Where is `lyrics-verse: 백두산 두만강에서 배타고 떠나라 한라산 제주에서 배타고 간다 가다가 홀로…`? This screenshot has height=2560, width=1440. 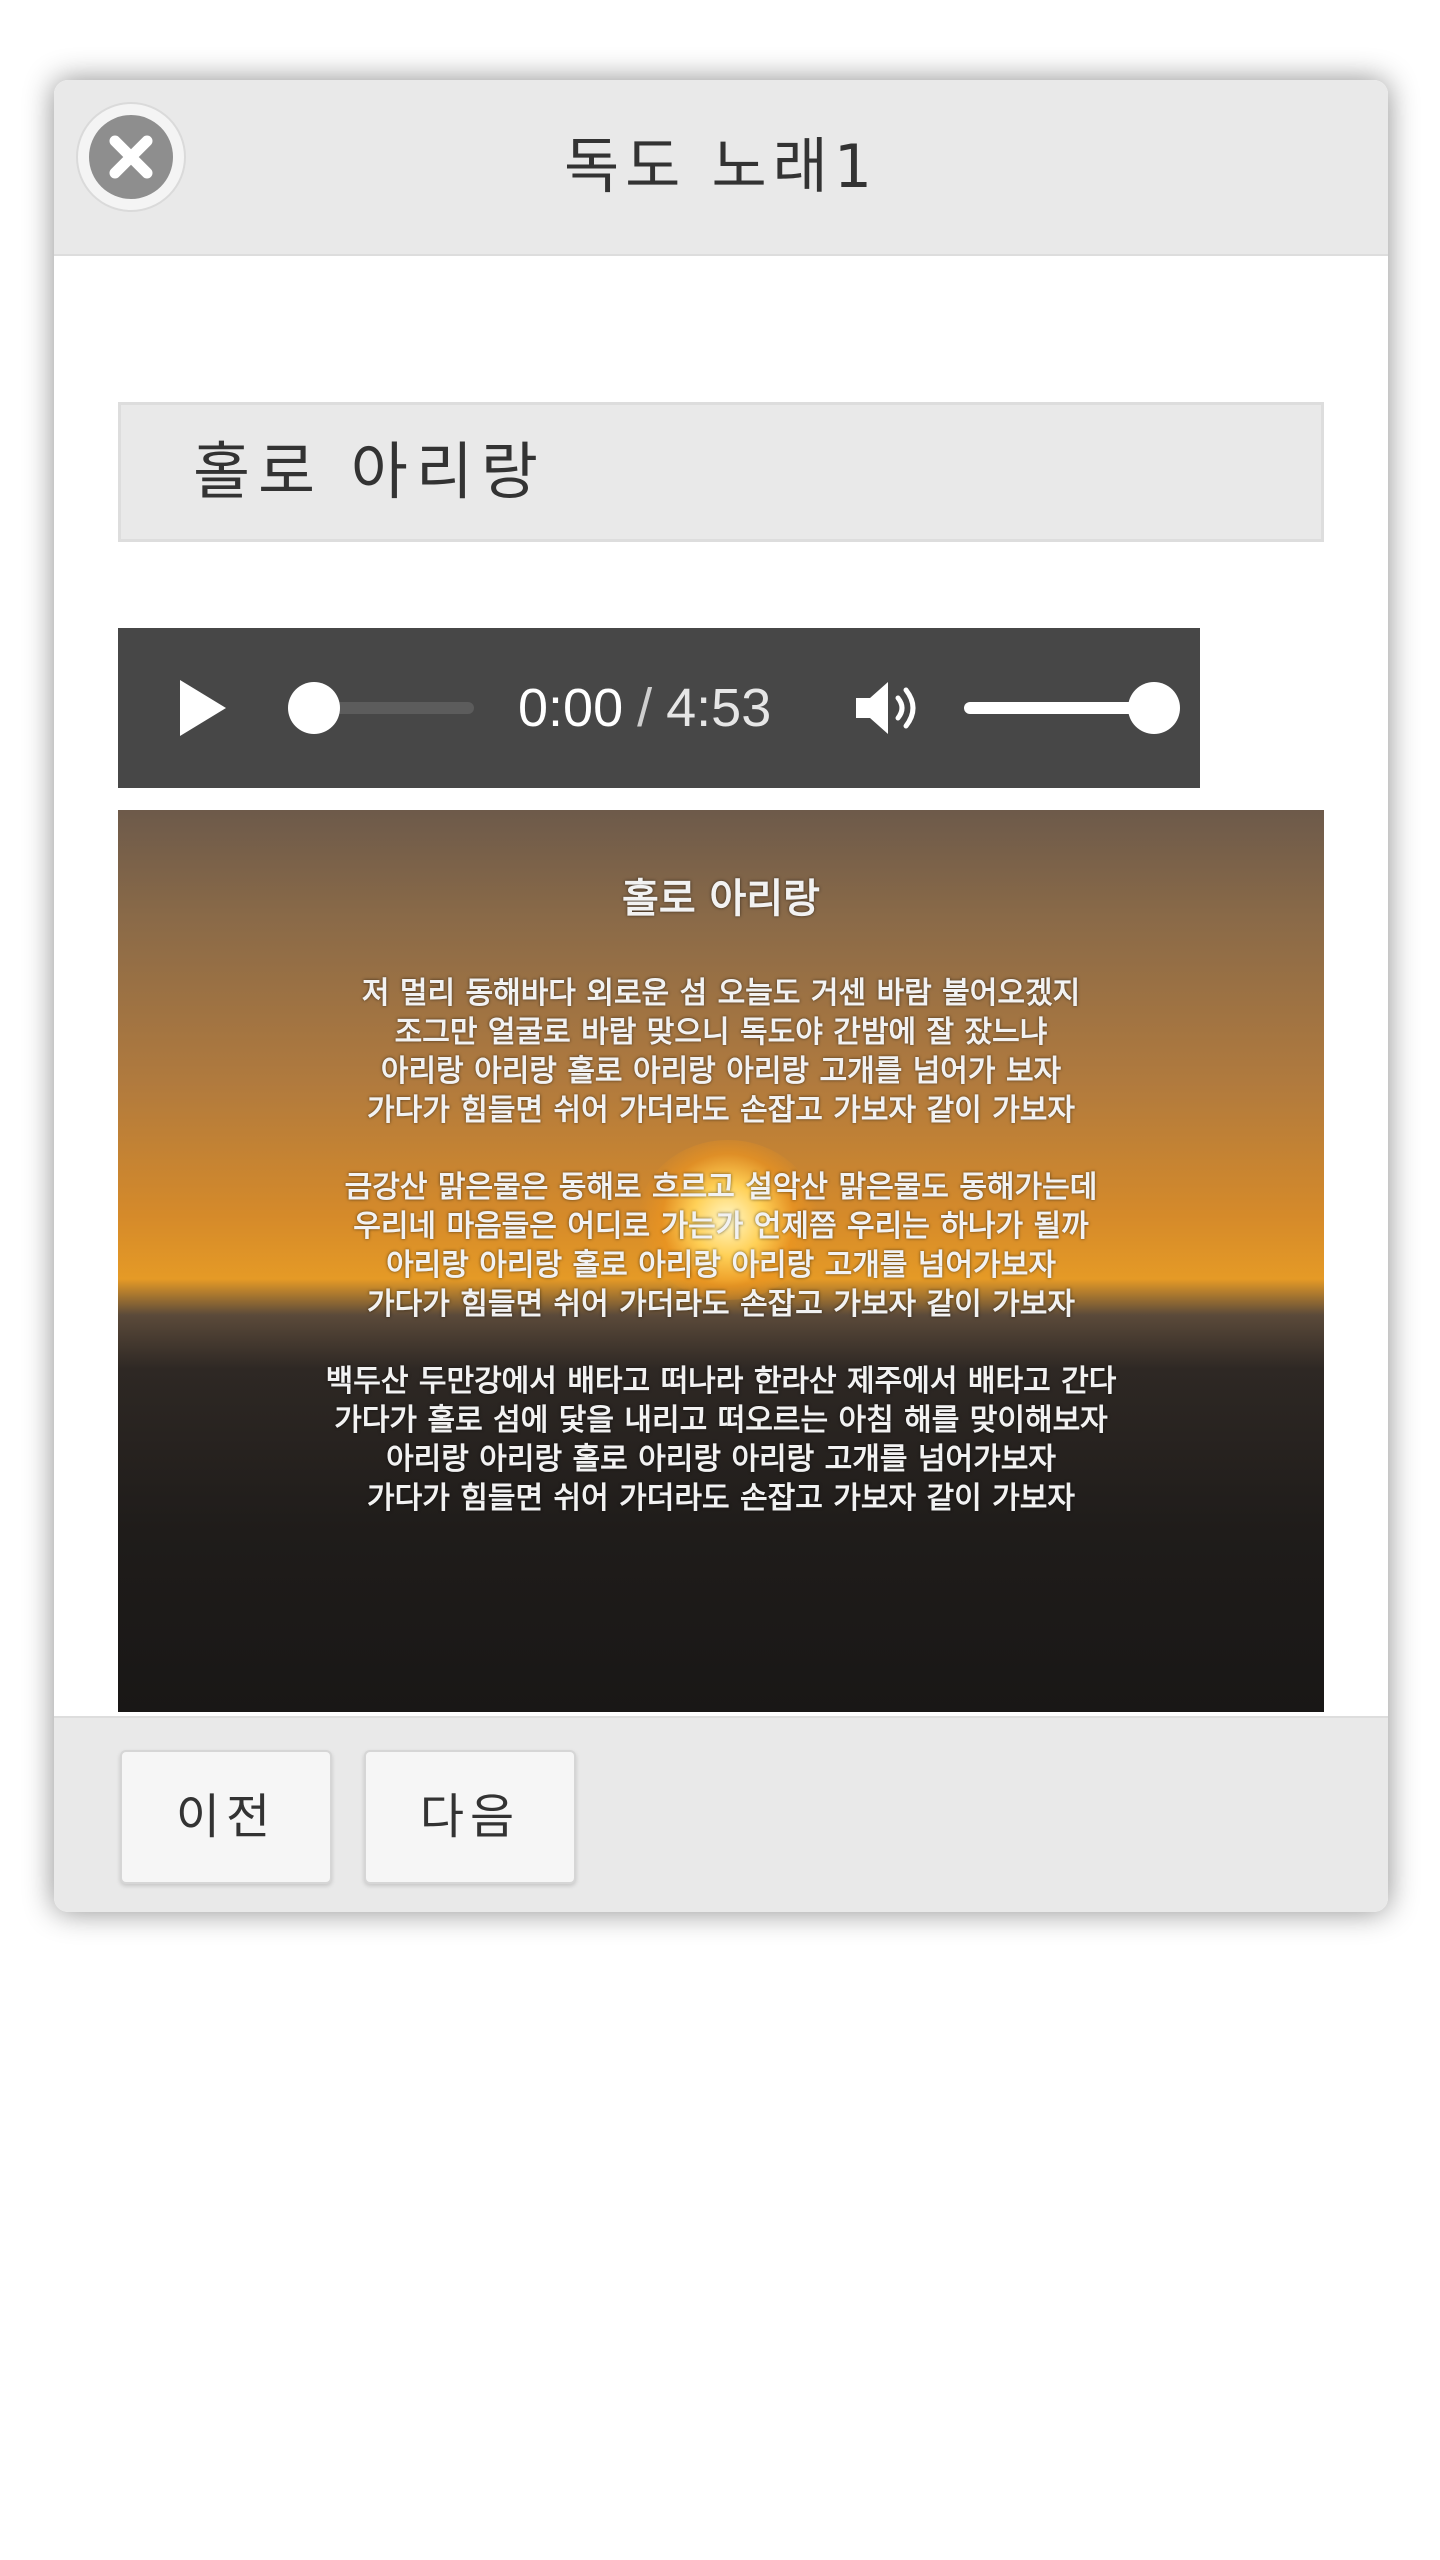
lyrics-verse: 백두산 두만강에서 배타고 떠나라 한라산 제주에서 배타고 간다 가다가 홀로… is located at coordinates (721, 1440).